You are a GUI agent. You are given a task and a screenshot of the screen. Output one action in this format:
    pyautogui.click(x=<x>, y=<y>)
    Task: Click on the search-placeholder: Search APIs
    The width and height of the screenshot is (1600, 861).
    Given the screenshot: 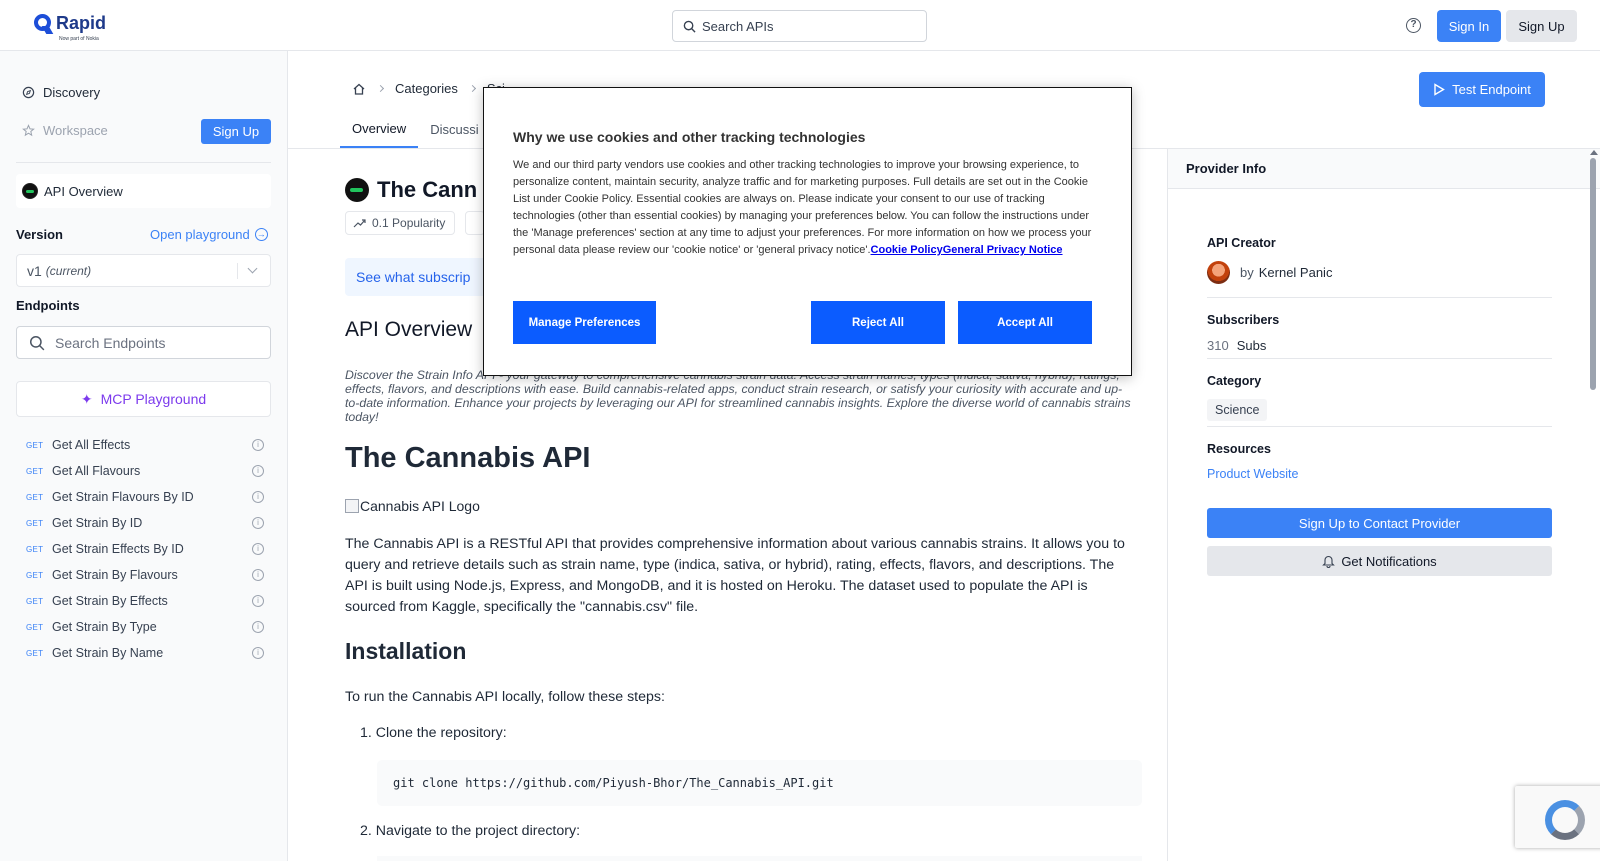 What is the action you would take?
    pyautogui.click(x=738, y=26)
    